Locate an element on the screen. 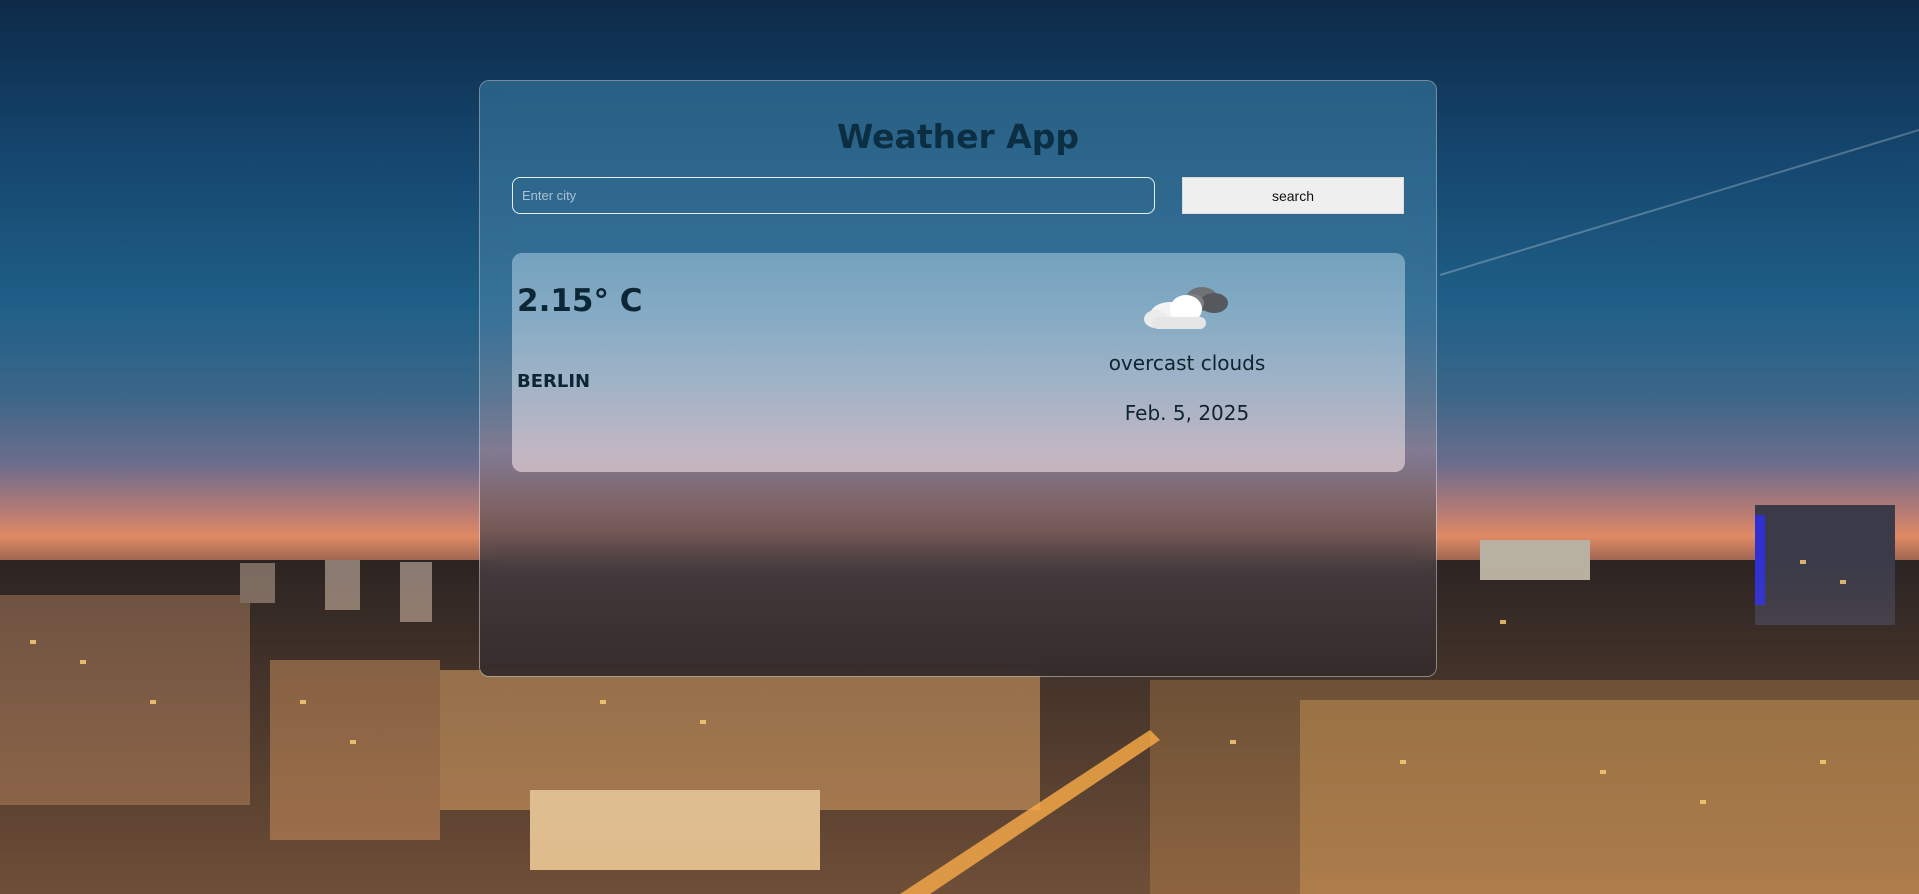  weather-date: Feb. 5, 2025 is located at coordinates (1187, 413).